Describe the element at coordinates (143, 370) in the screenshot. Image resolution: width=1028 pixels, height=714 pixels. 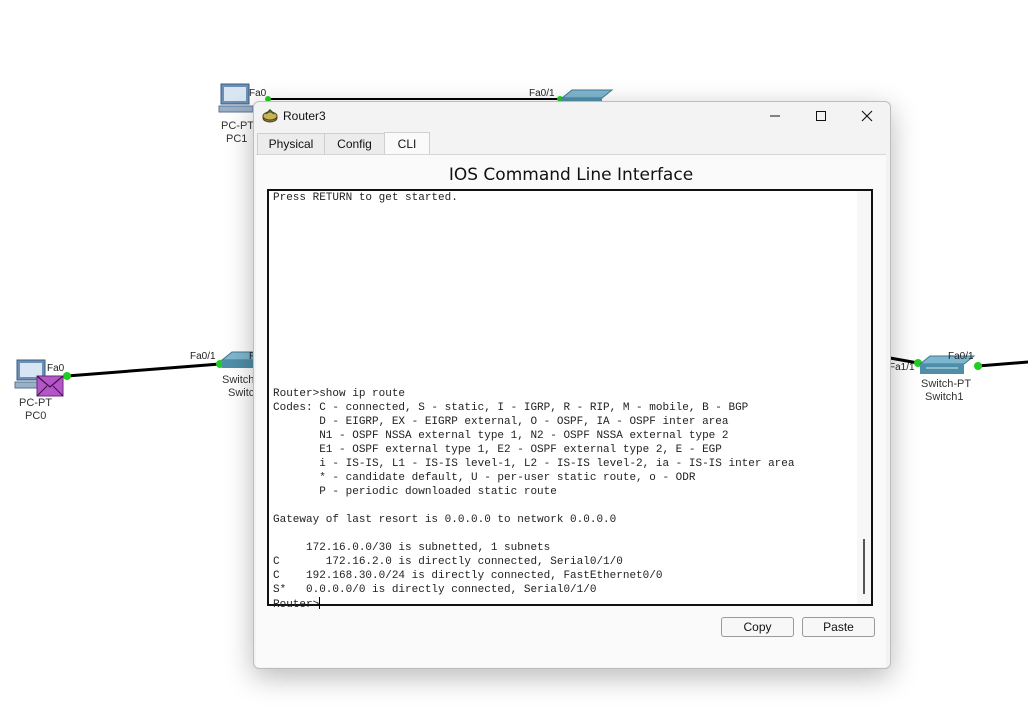
I see `link-pc0-switch0` at that location.